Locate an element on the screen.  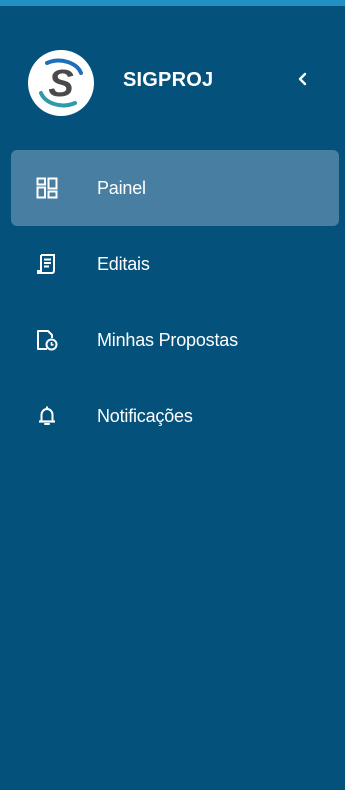
proposal-clock-icon is located at coordinates (47, 340).